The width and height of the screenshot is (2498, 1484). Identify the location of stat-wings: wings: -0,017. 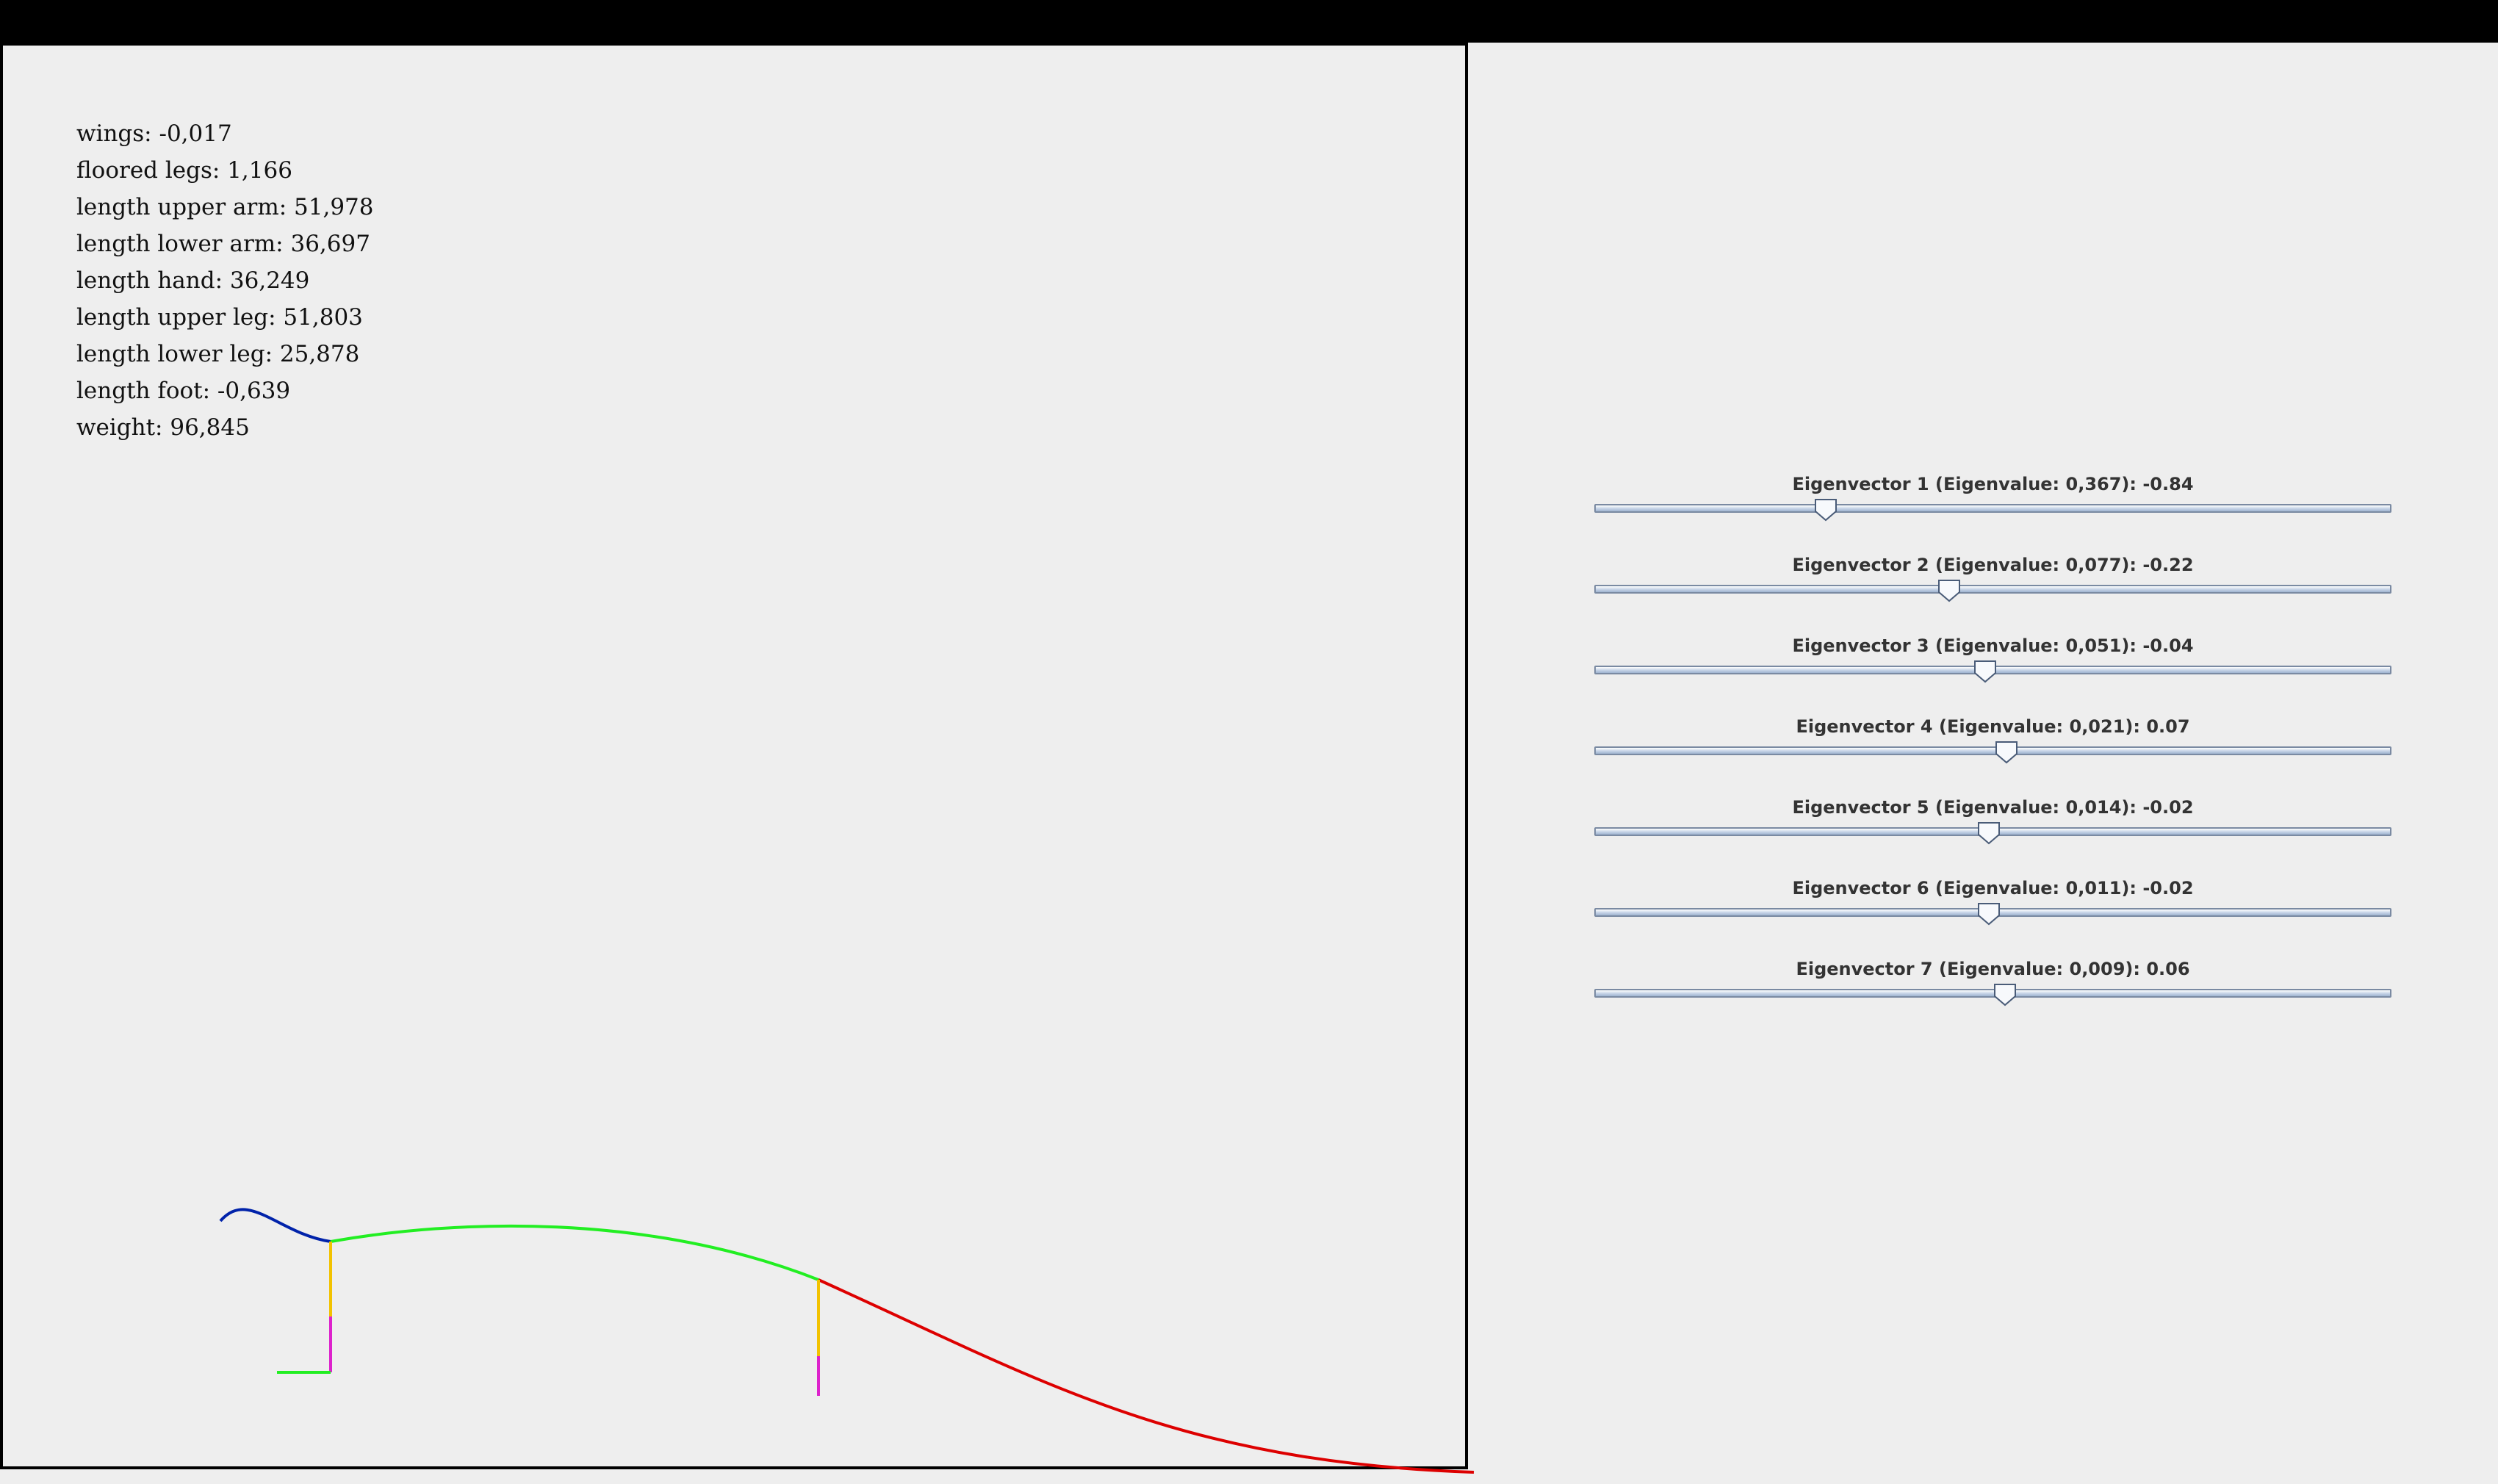
(154, 133).